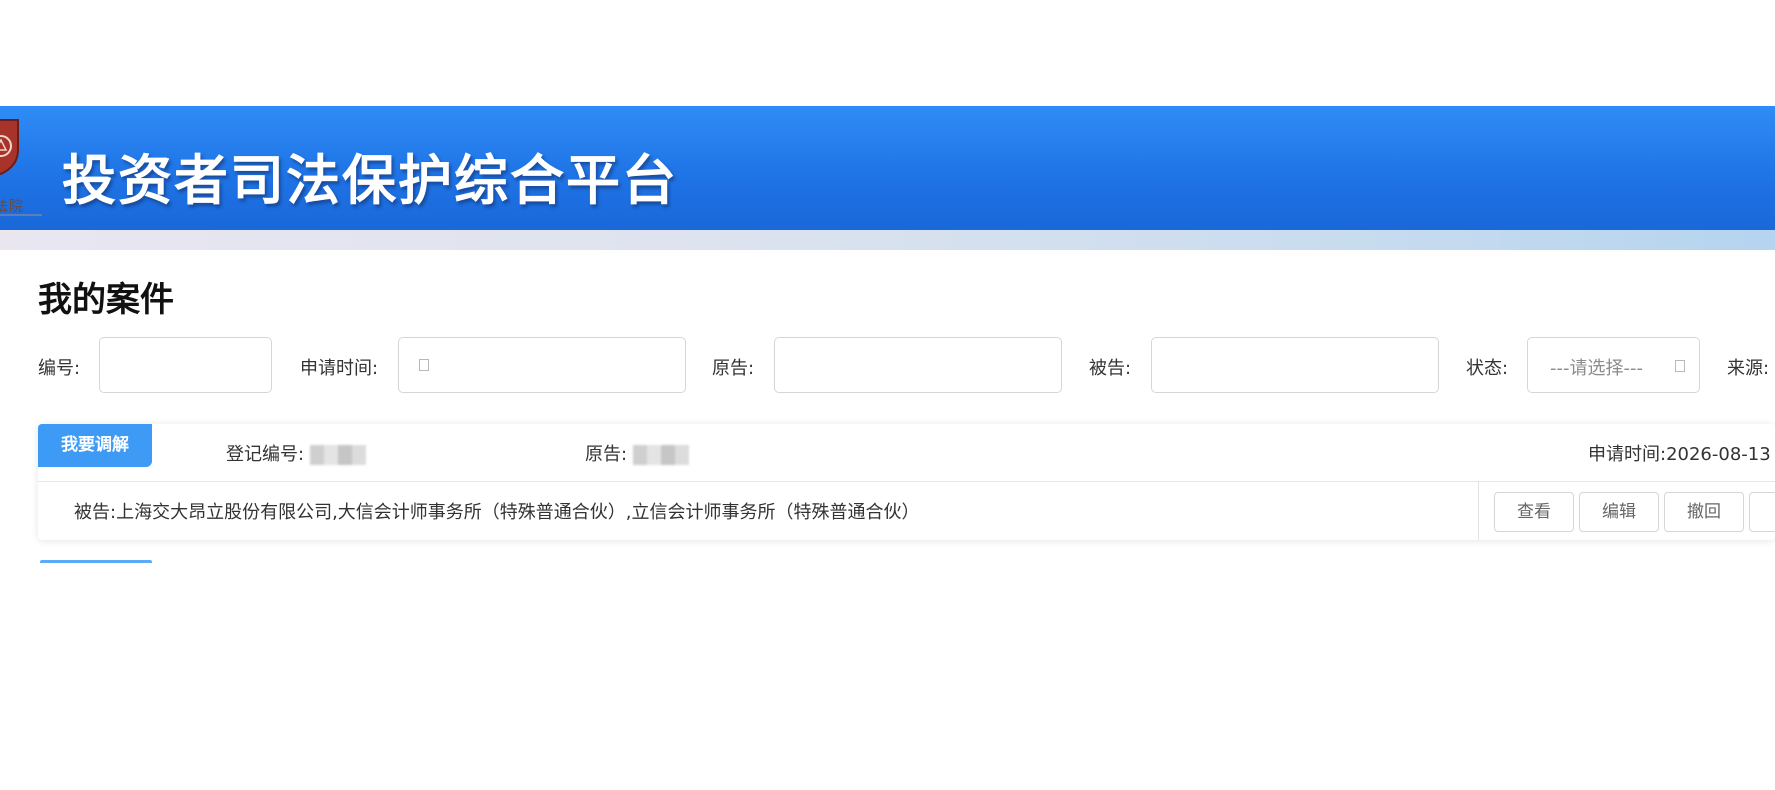  Describe the element at coordinates (918, 365) in the screenshot. I see `plaintiff-input` at that location.